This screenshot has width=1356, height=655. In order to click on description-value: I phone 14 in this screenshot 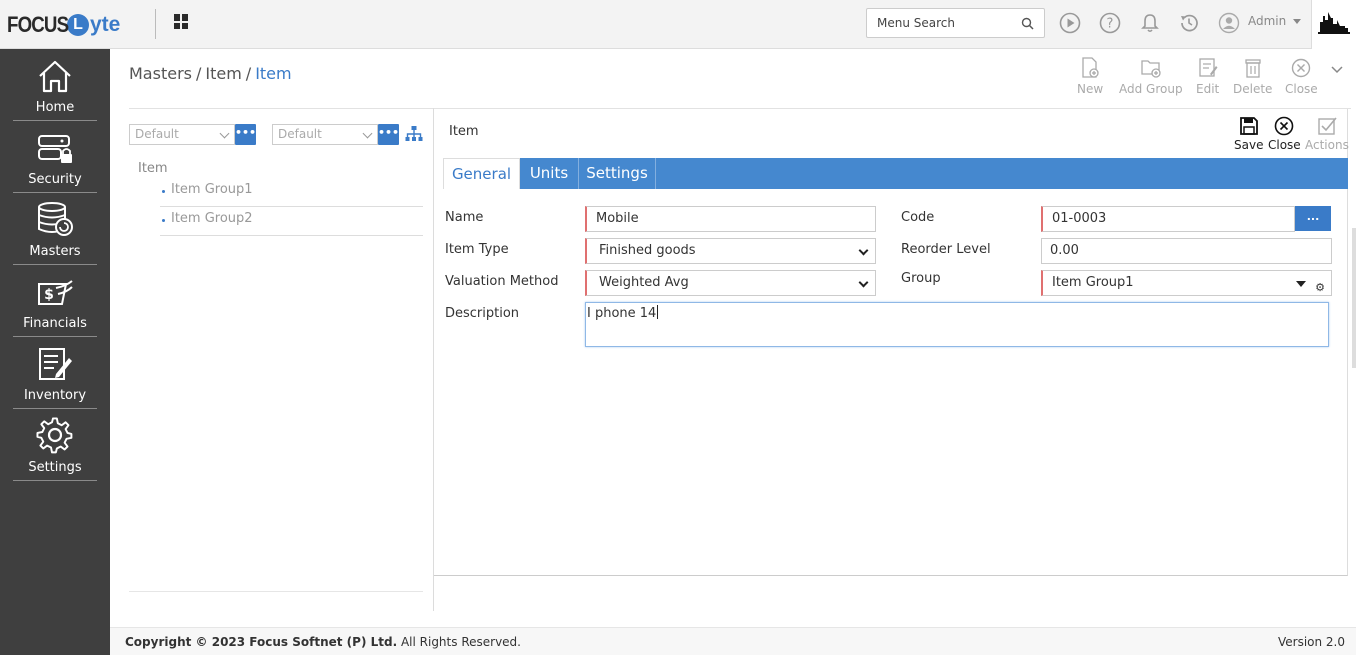, I will do `click(622, 313)`.